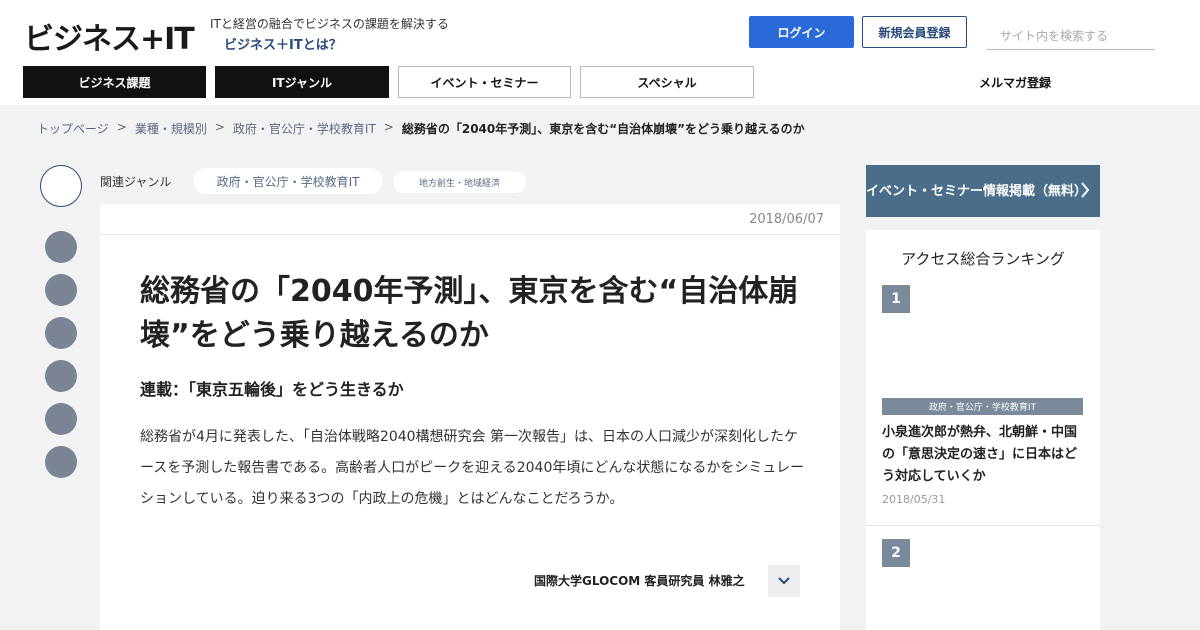  What do you see at coordinates (109, 36) in the screenshot?
I see `site-logo: ビジネス+IT` at bounding box center [109, 36].